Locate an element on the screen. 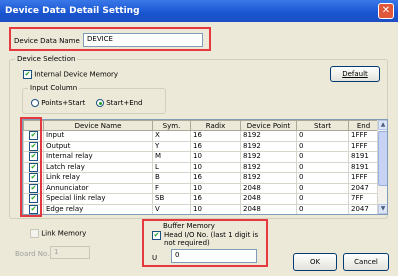 The image size is (398, 276). default-button: Default is located at coordinates (355, 74).